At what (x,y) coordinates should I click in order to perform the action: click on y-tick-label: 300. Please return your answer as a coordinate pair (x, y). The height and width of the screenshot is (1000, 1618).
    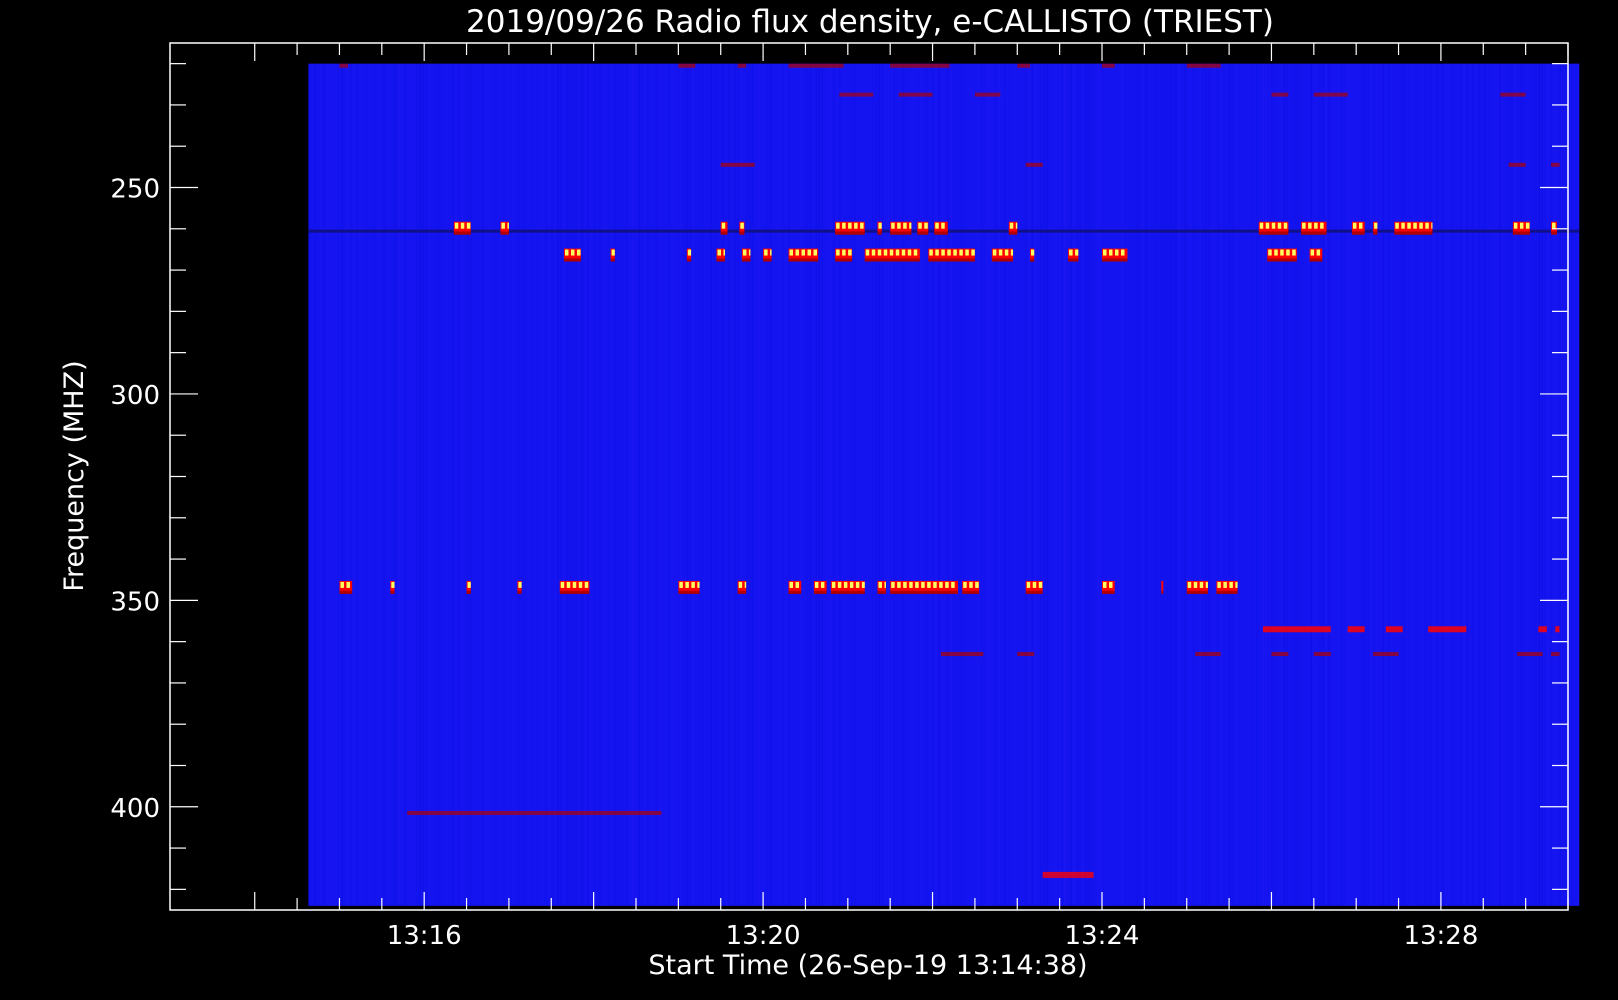
    Looking at the image, I should click on (135, 396).